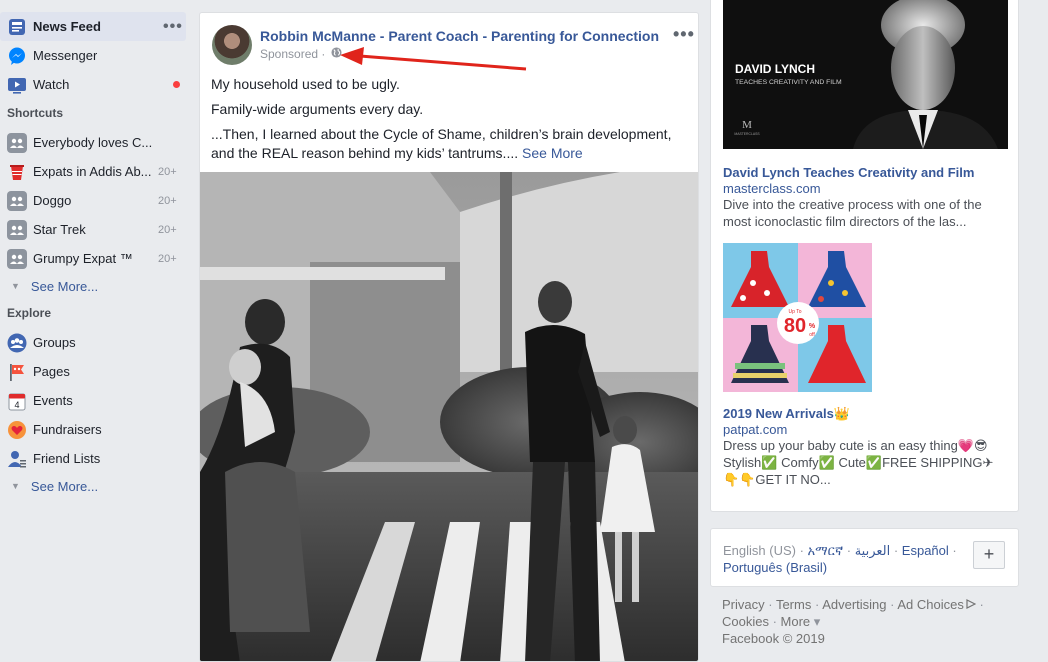 Image resolution: width=1048 pixels, height=662 pixels. What do you see at coordinates (95, 400) in the screenshot?
I see `explore-item-events: 4 Events` at bounding box center [95, 400].